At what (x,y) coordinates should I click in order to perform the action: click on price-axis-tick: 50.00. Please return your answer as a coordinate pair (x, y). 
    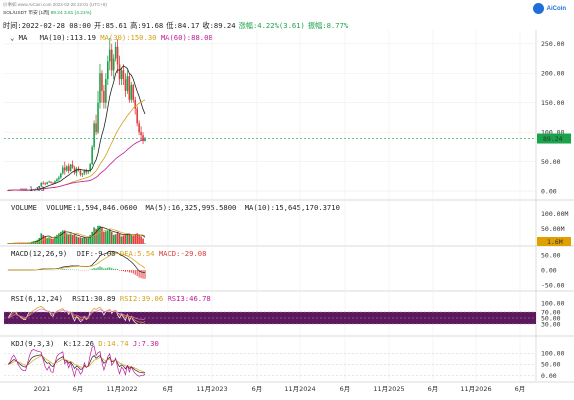
    Looking at the image, I should click on (551, 162).